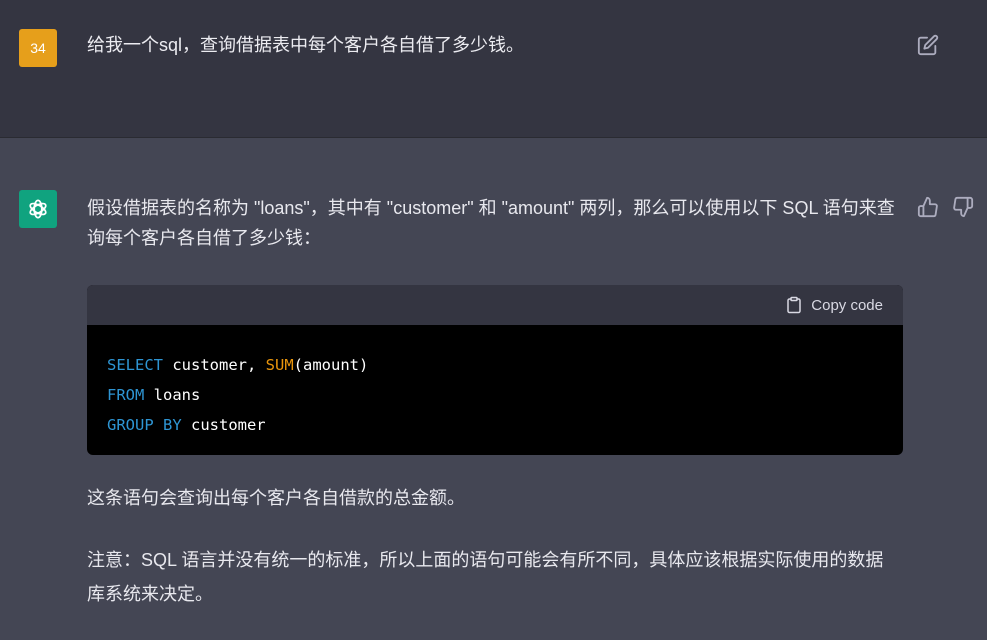  What do you see at coordinates (135, 365) in the screenshot?
I see `code-keyword: SELECT` at bounding box center [135, 365].